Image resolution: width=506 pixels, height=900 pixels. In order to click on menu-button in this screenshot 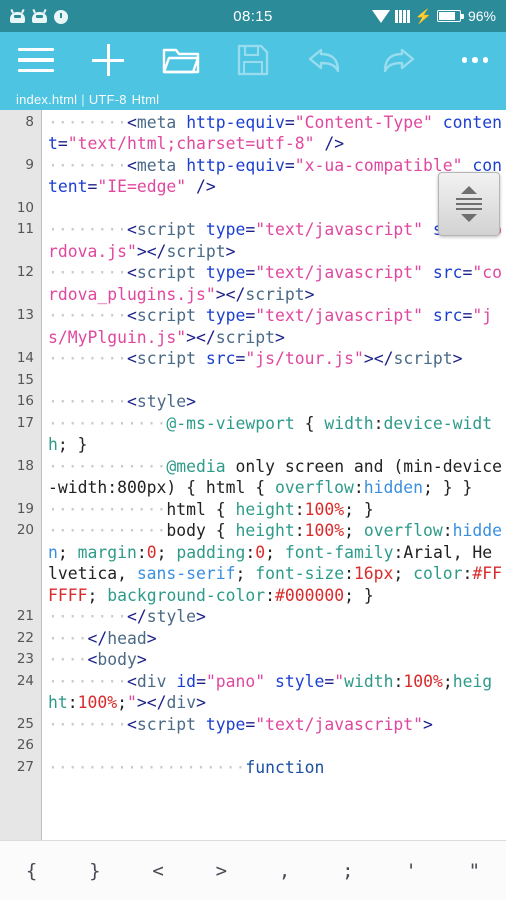, I will do `click(45, 60)`.